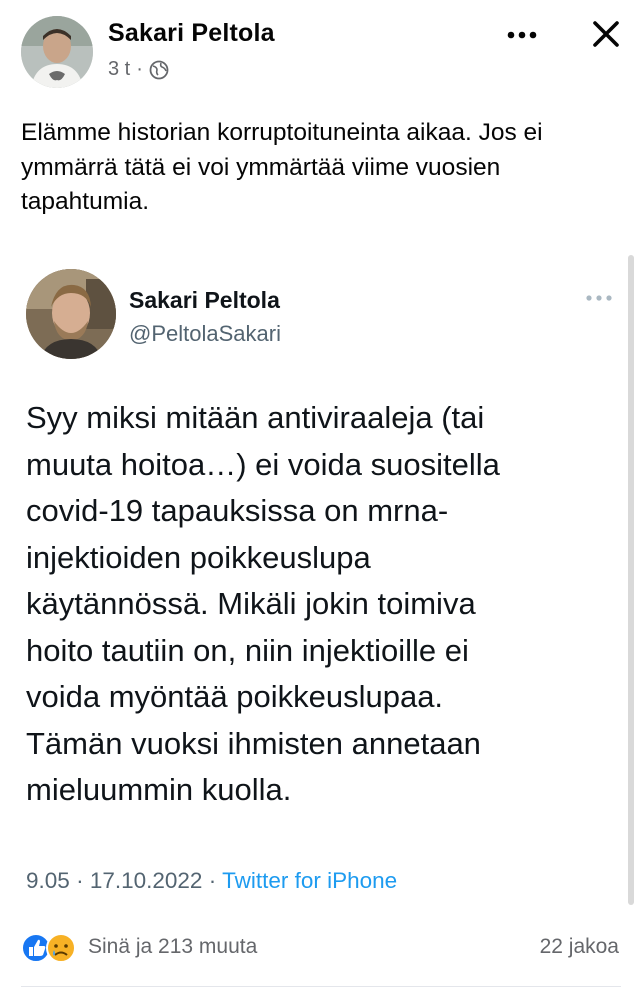 This screenshot has height=1000, width=641. What do you see at coordinates (263, 464) in the screenshot?
I see `tweet-line: muuta hoitoa…) ei voida suositella` at bounding box center [263, 464].